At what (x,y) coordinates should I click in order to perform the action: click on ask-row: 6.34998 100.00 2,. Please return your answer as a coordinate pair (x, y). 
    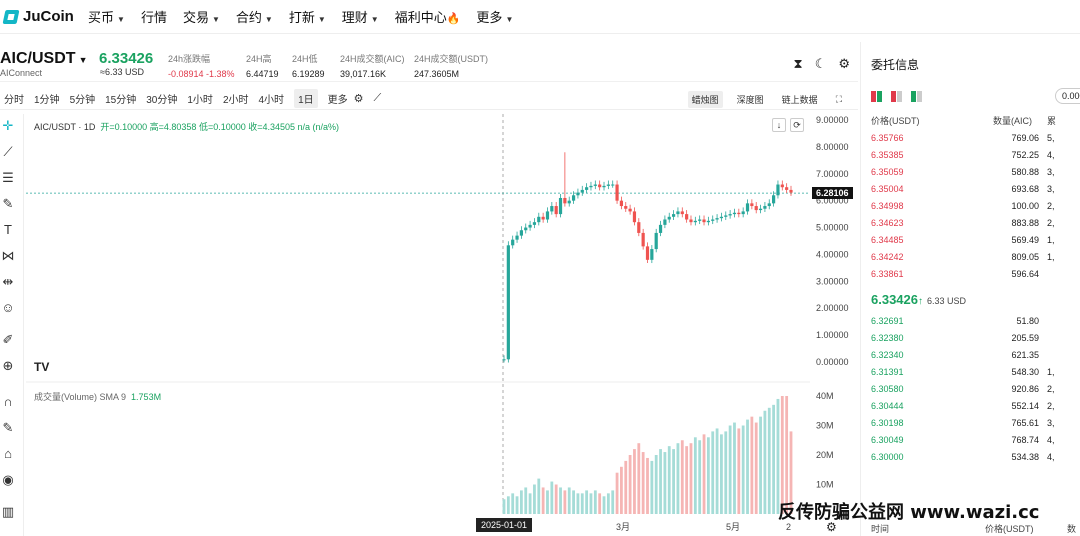
    Looking at the image, I should click on (975, 209).